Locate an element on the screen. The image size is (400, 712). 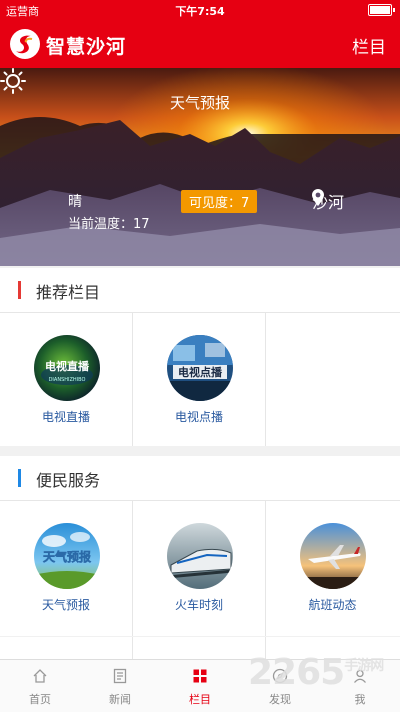
status-bar: 运营商 下午7:54 is located at coordinates (200, 10).